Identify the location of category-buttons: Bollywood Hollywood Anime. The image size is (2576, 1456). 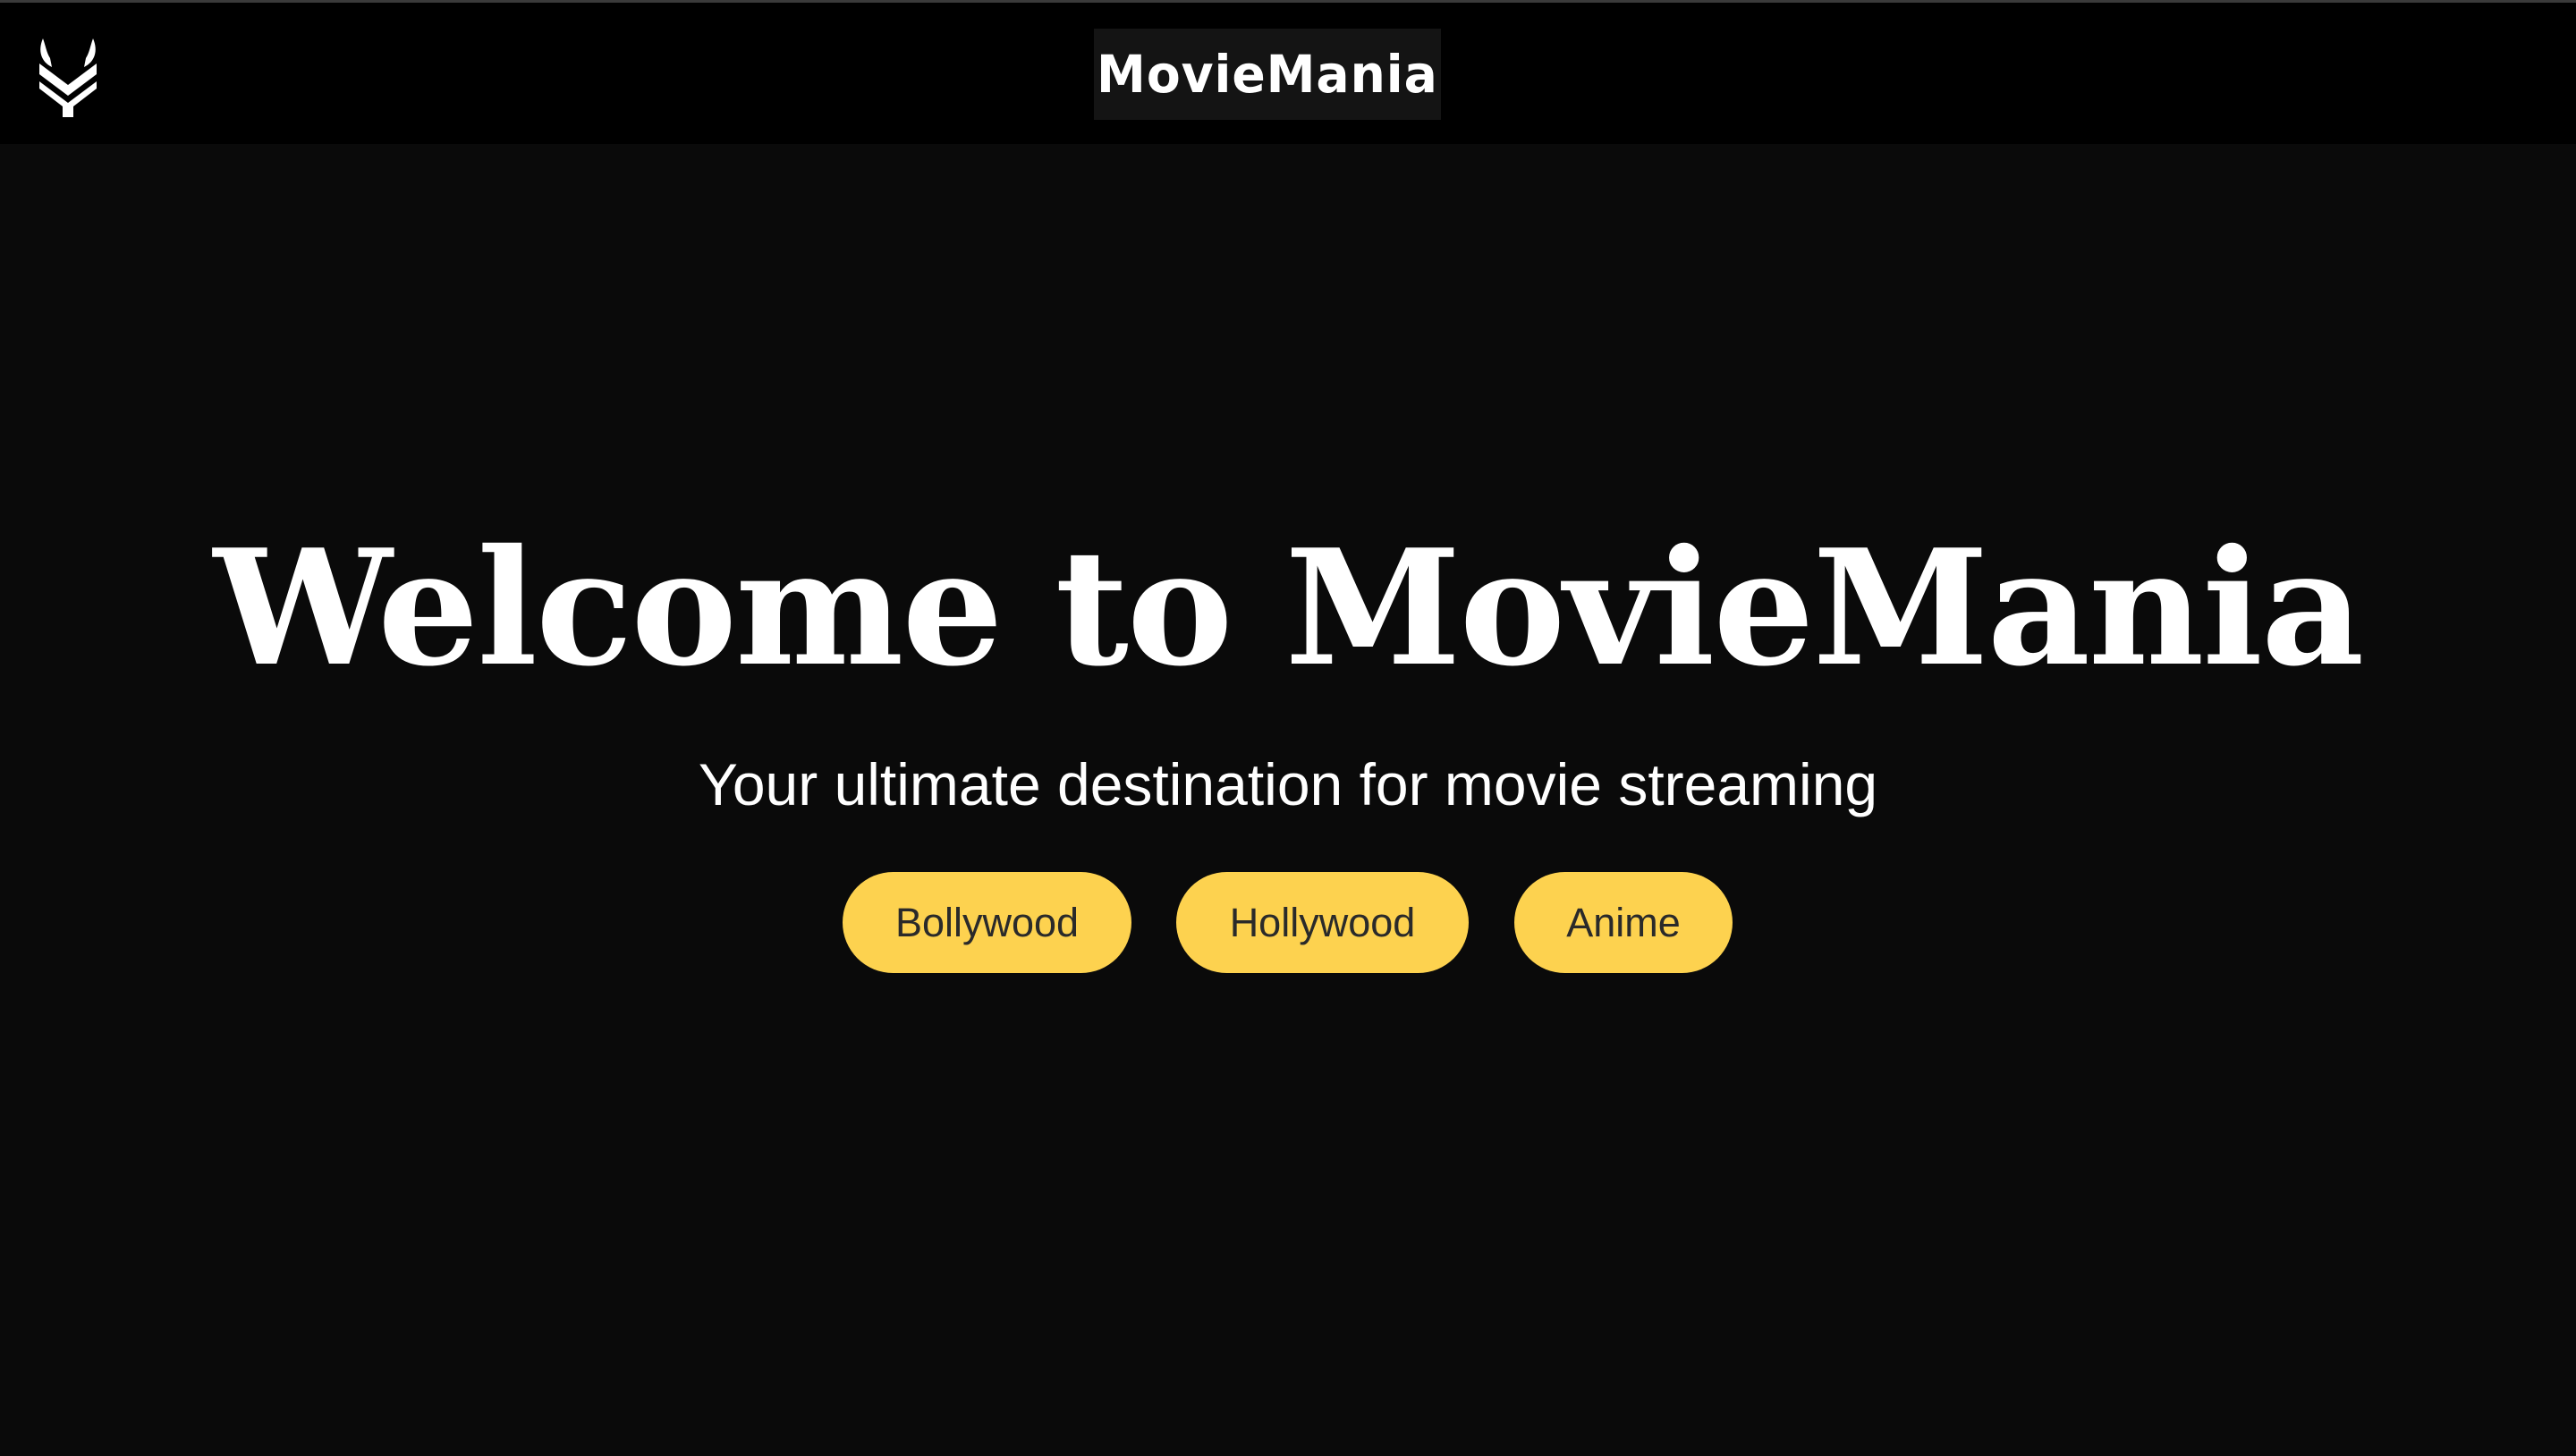
(1288, 923).